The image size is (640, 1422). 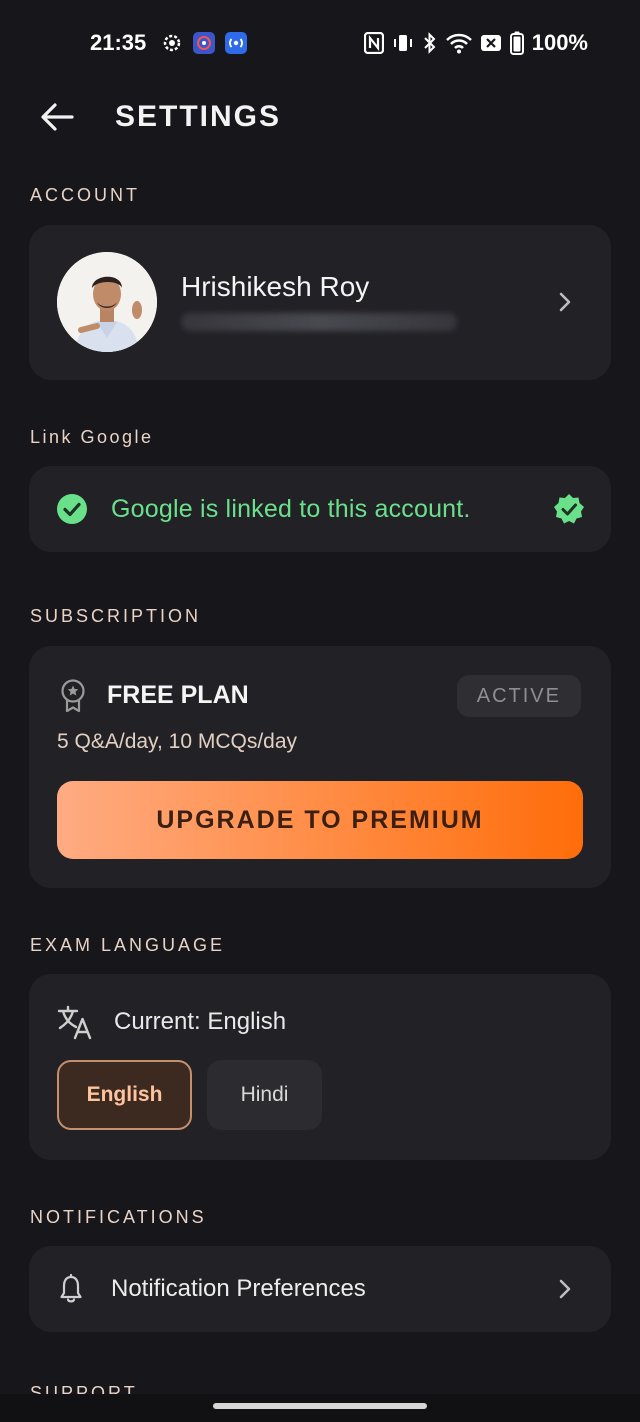 I want to click on notification-preferences-row: Notification Preferences, so click(x=320, y=1289).